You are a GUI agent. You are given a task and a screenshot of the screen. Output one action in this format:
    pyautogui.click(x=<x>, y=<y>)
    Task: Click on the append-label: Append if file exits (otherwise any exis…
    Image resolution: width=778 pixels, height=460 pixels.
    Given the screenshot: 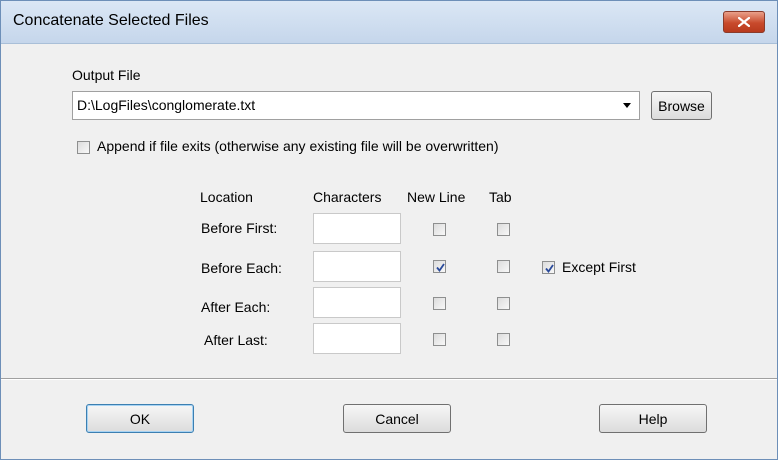 What is the action you would take?
    pyautogui.click(x=298, y=146)
    